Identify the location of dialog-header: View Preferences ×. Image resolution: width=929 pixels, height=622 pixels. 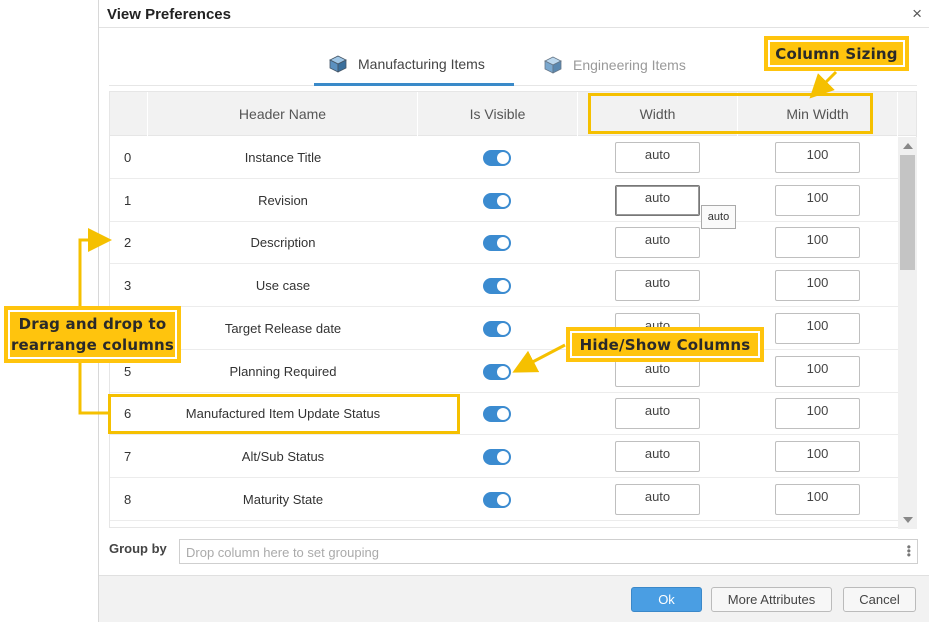
(514, 14).